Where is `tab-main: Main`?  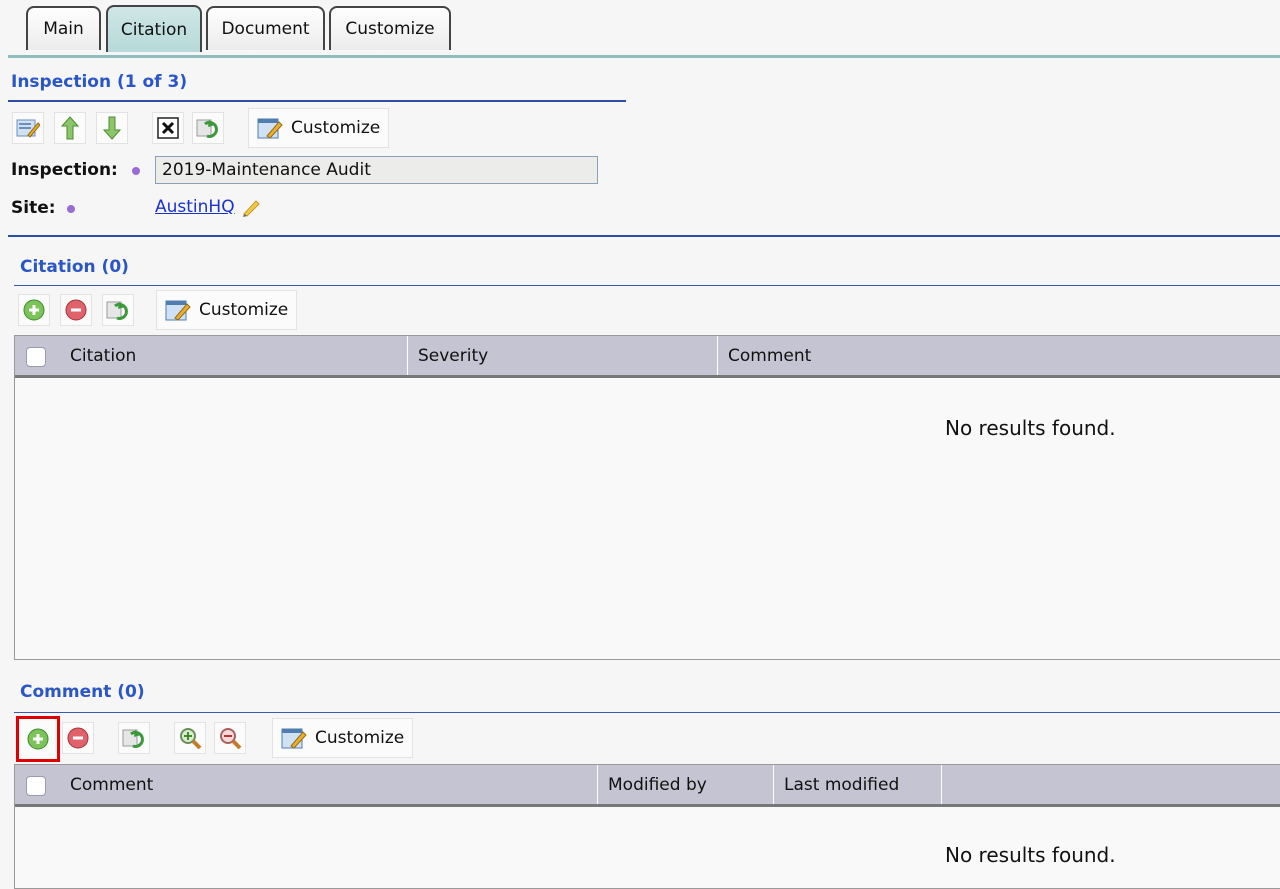 tab-main: Main is located at coordinates (63, 28).